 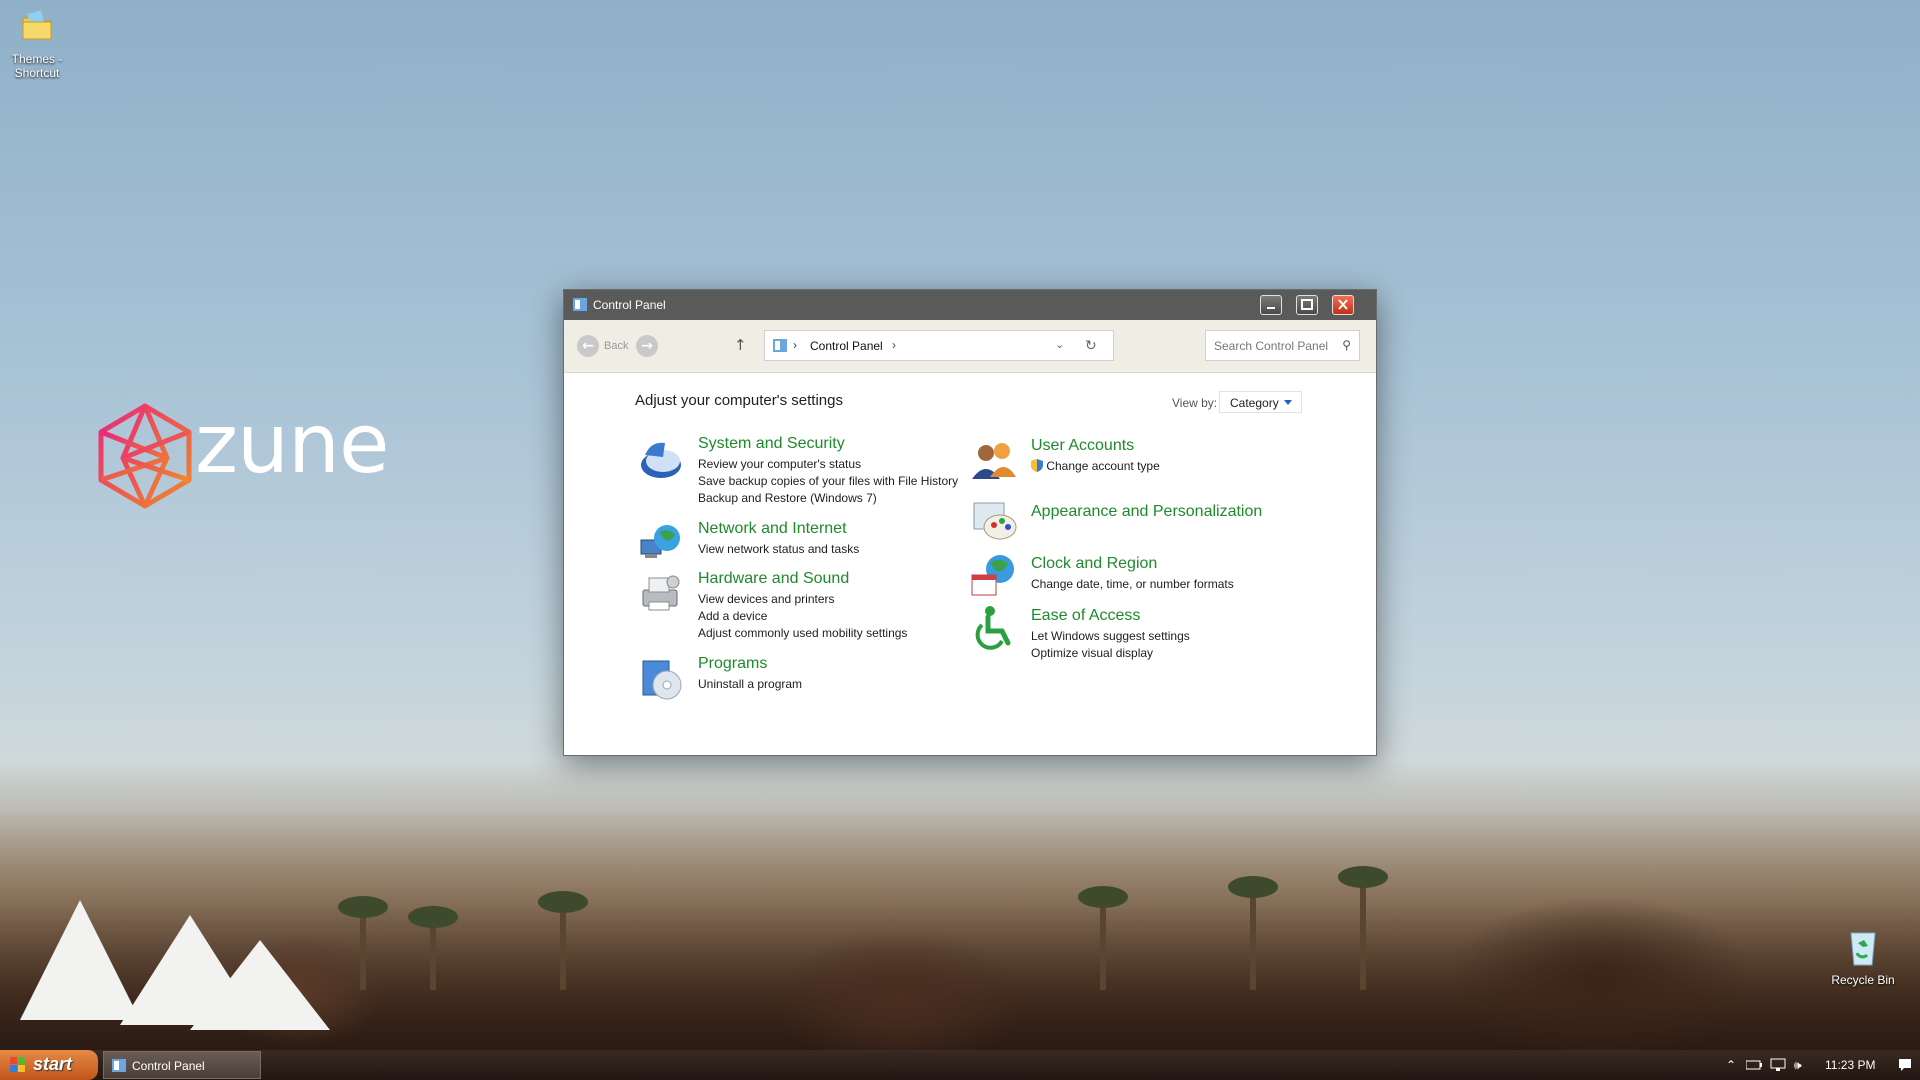 I want to click on navigation-toolbar: ← Back → ↑ › Control Panel › ⌄ ↻ ⚲, so click(x=970, y=346).